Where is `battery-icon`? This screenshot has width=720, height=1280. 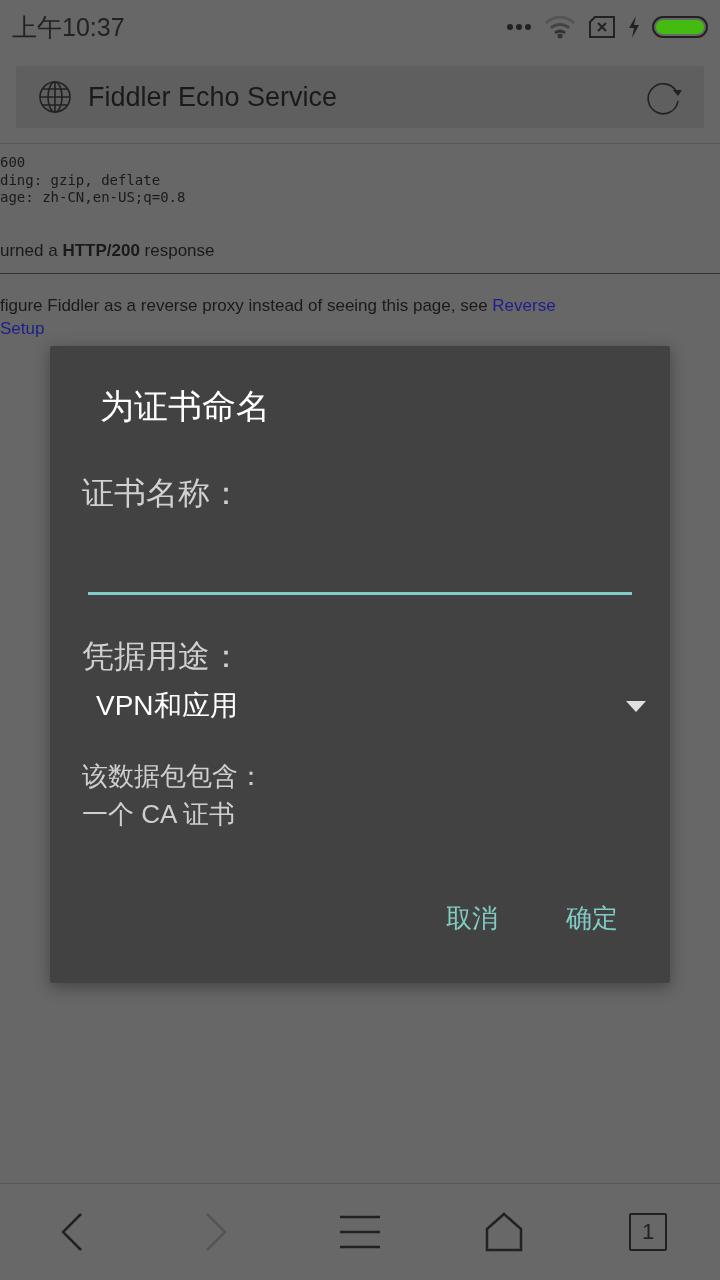 battery-icon is located at coordinates (680, 27).